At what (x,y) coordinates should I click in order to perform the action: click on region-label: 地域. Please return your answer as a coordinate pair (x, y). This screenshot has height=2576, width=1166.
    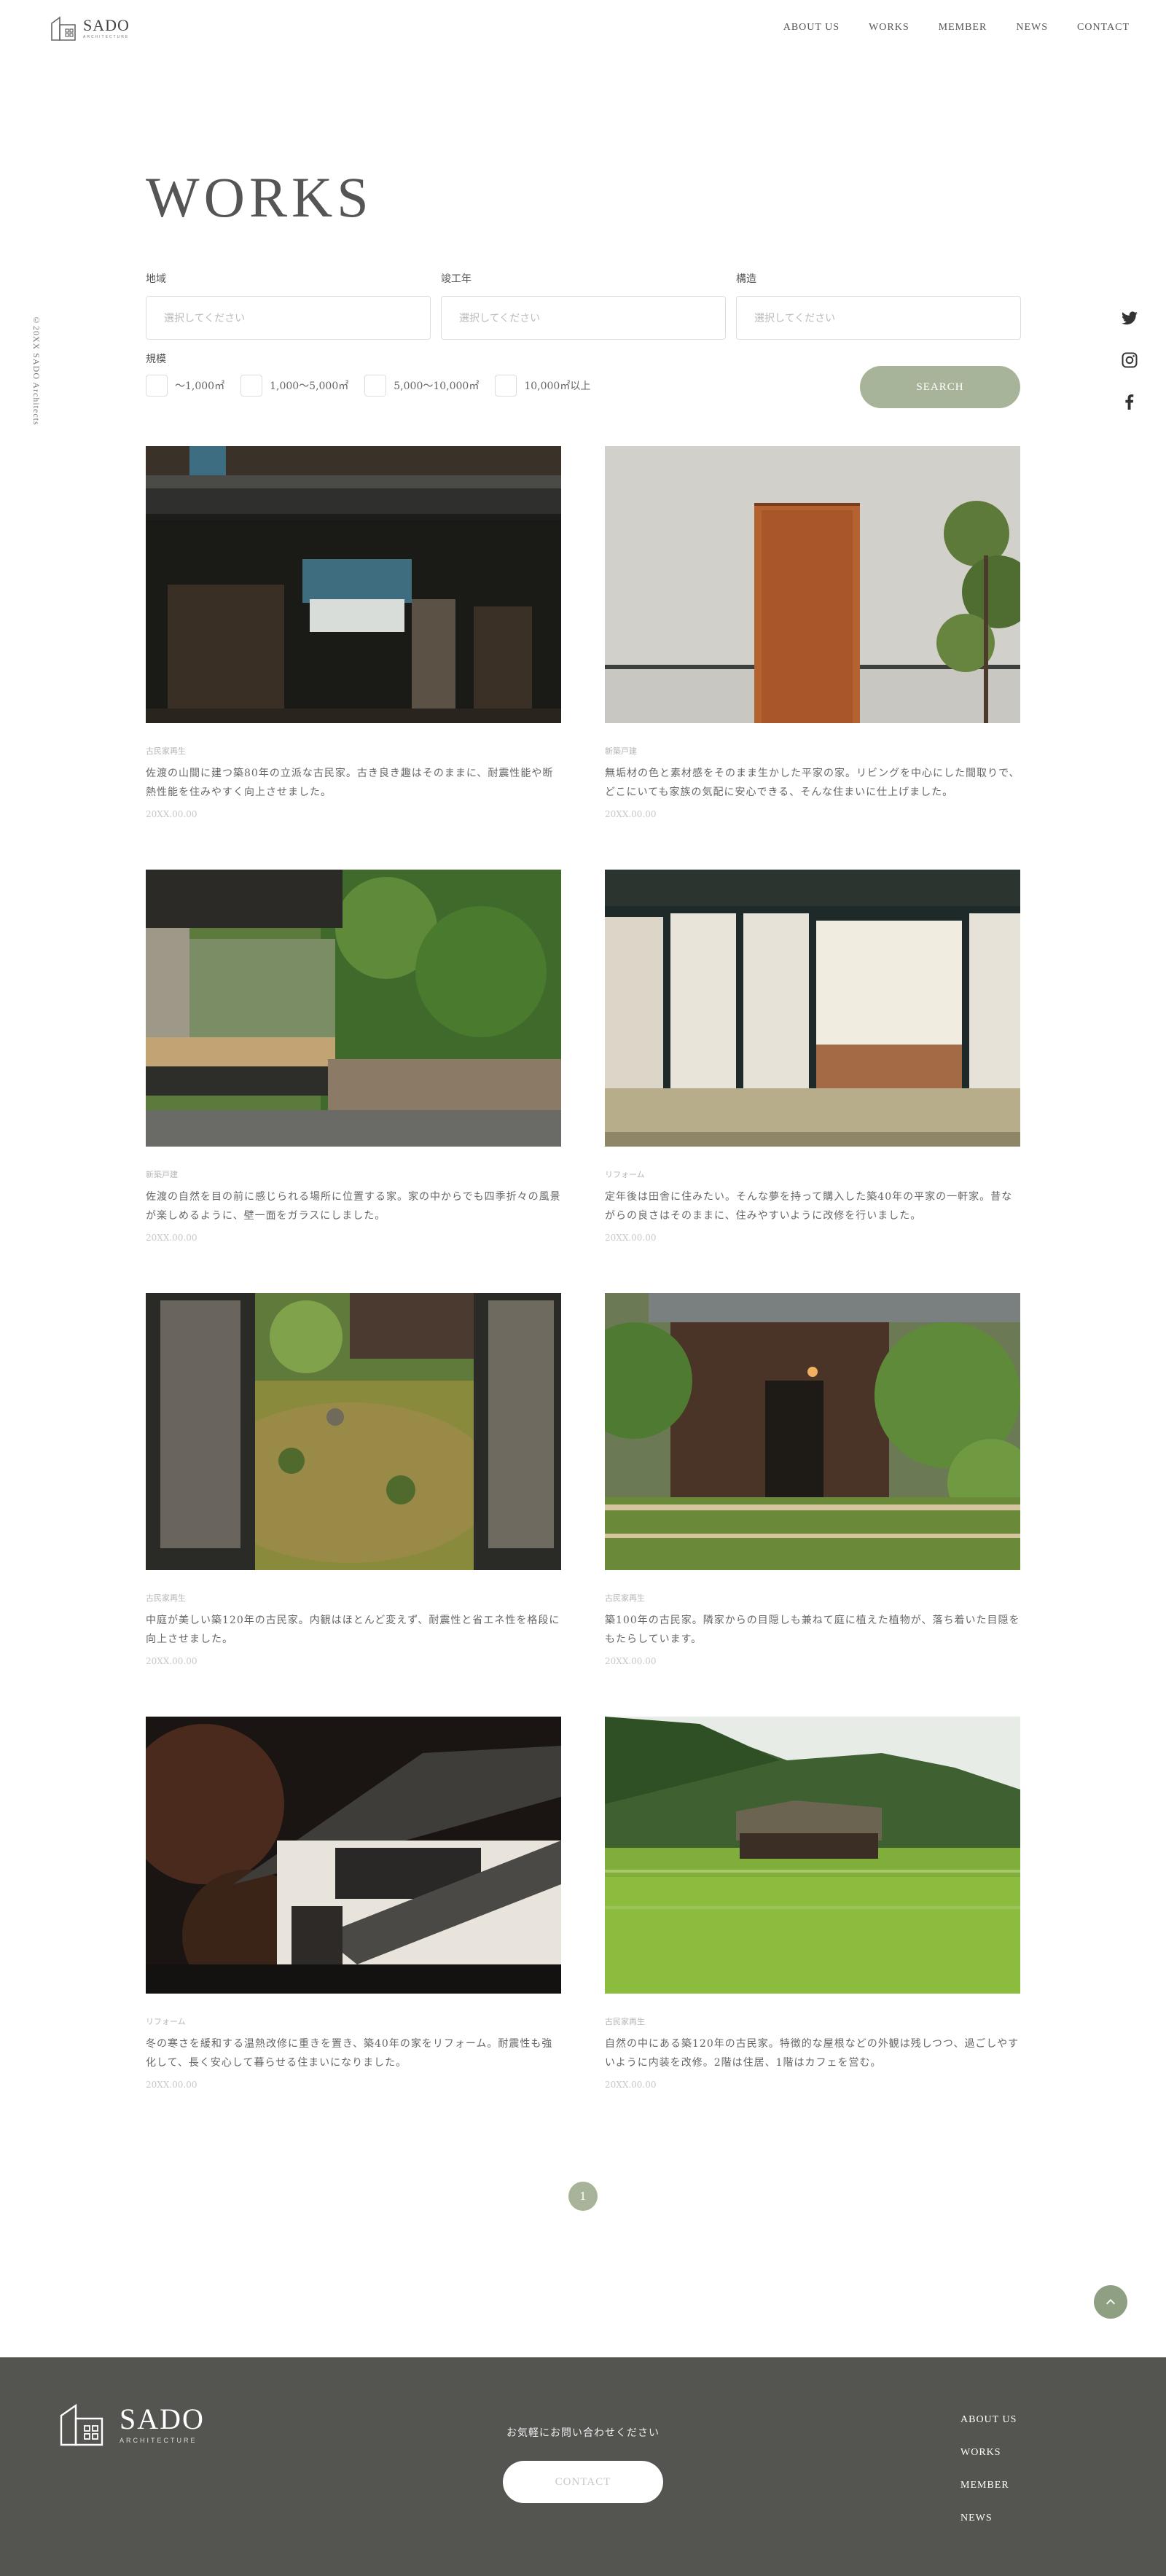
    Looking at the image, I should click on (156, 279).